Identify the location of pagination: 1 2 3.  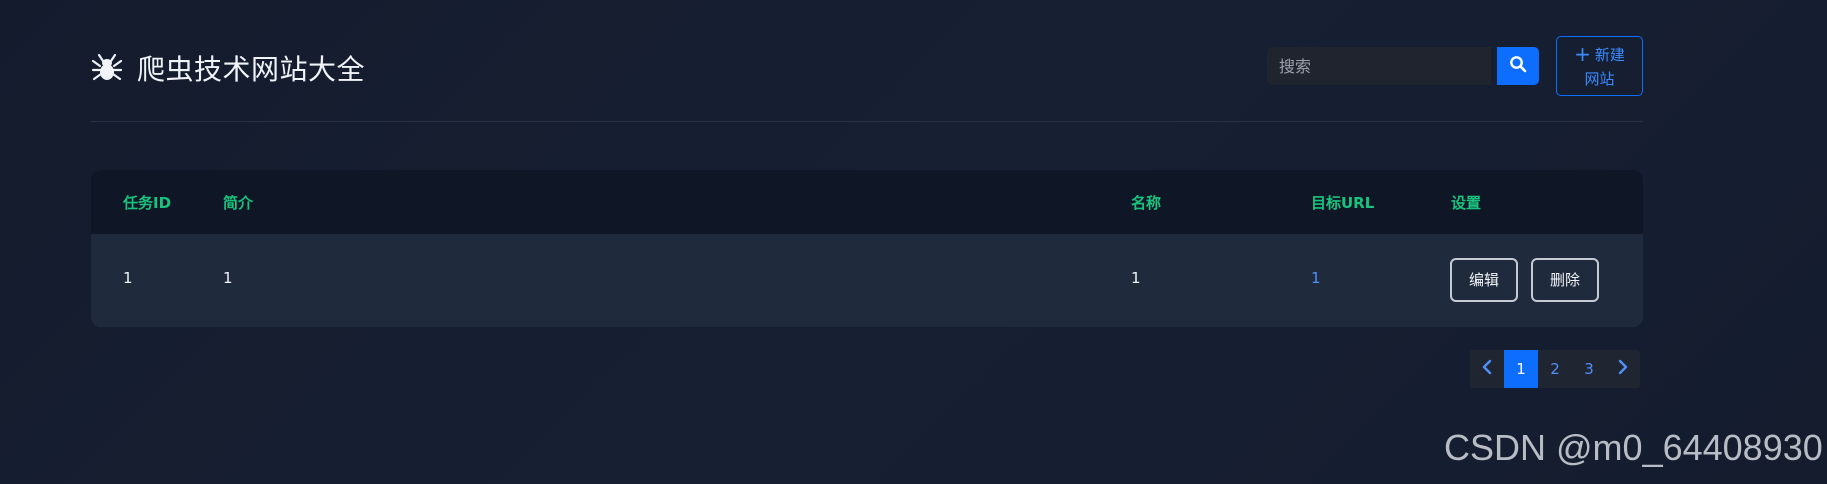
(1555, 369).